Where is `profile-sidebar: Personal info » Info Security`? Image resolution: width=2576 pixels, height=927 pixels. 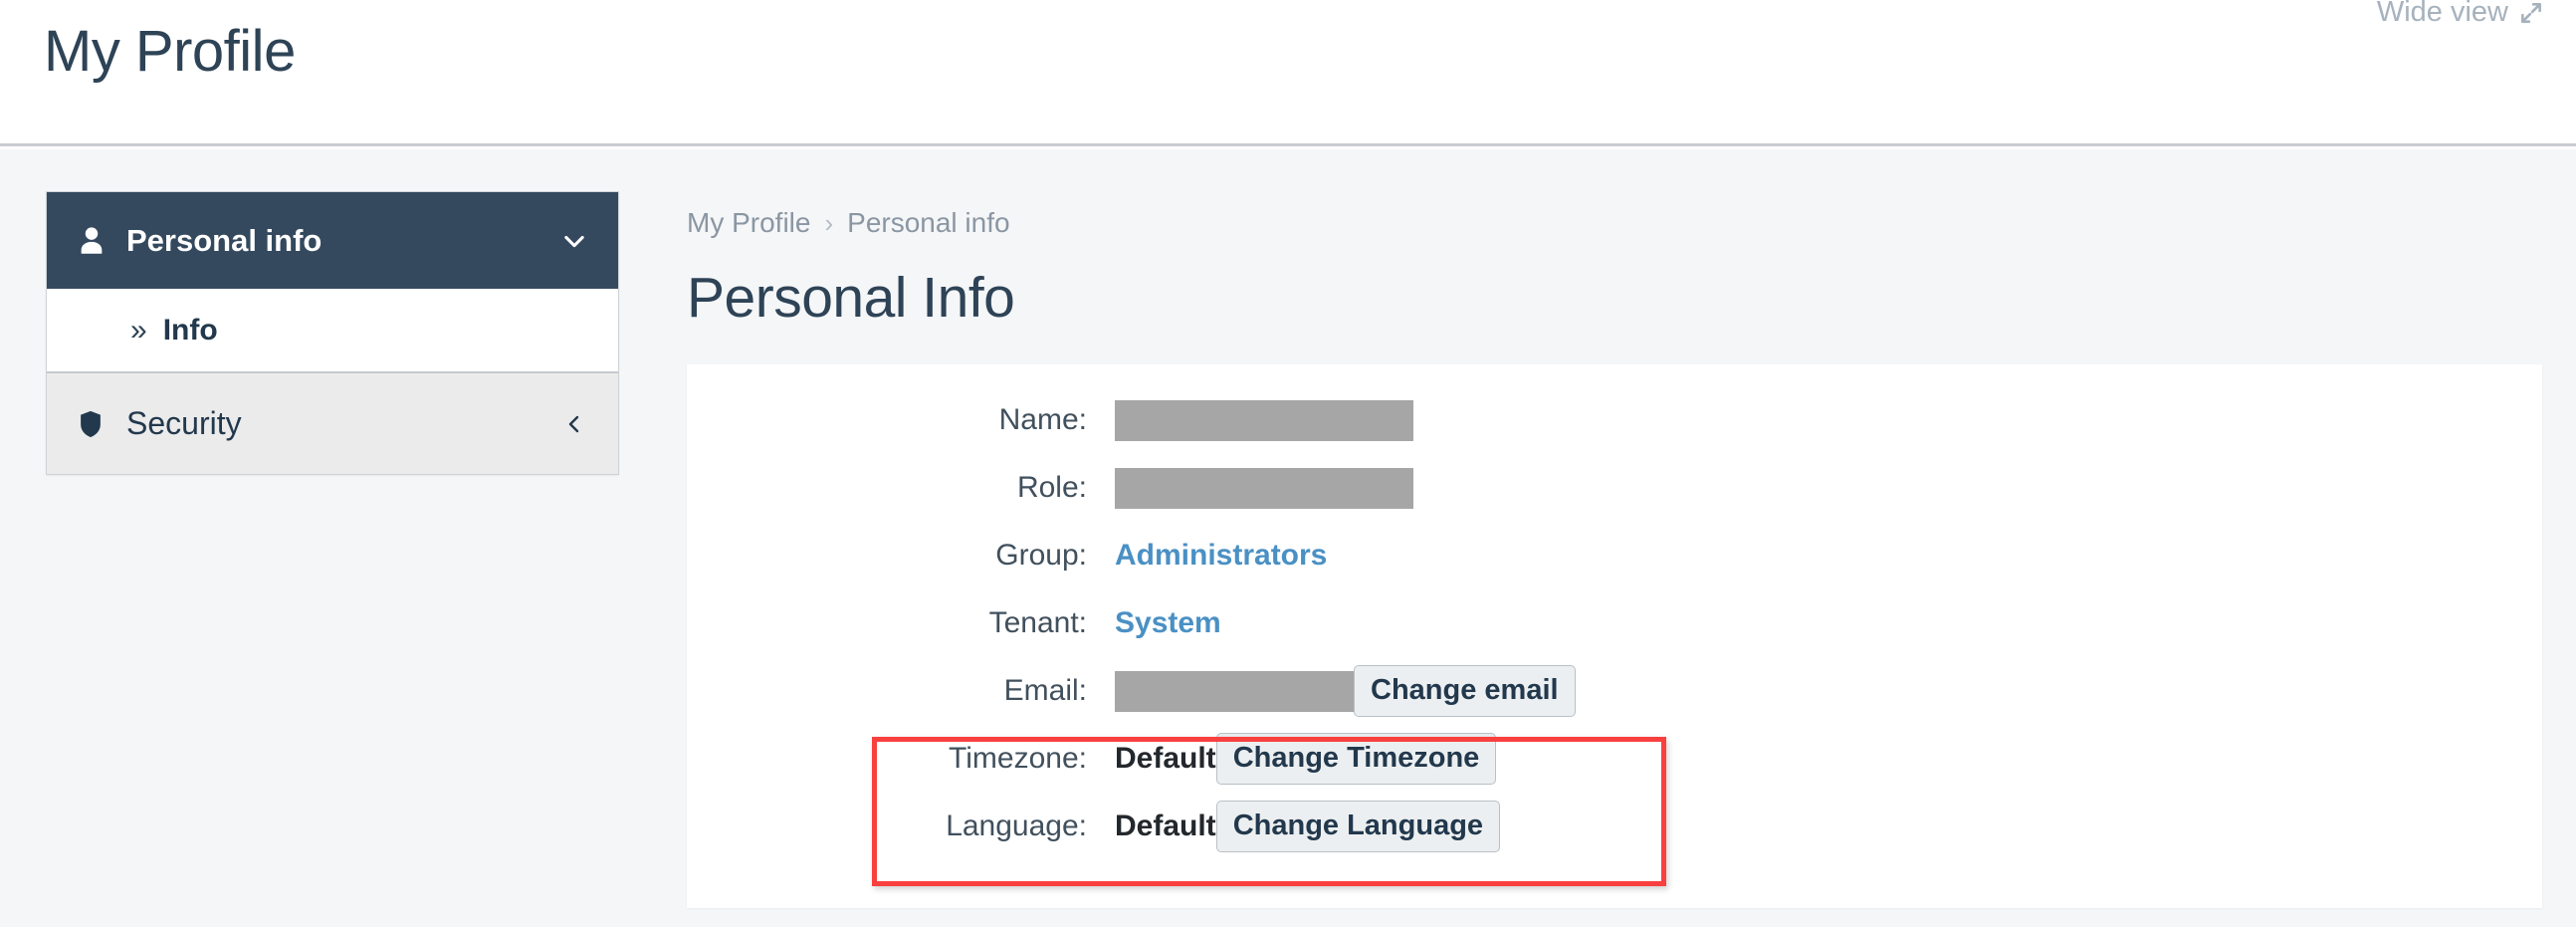
profile-sidebar: Personal info » Info Security is located at coordinates (332, 333).